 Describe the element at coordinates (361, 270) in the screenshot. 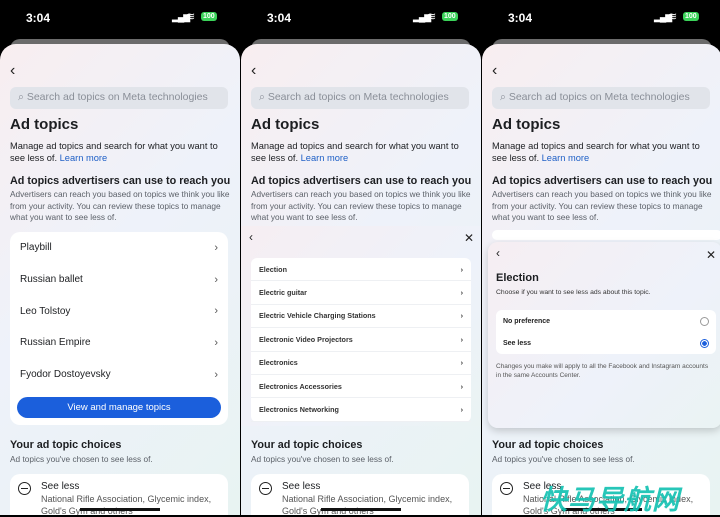

I see `list-item: Election ›` at that location.